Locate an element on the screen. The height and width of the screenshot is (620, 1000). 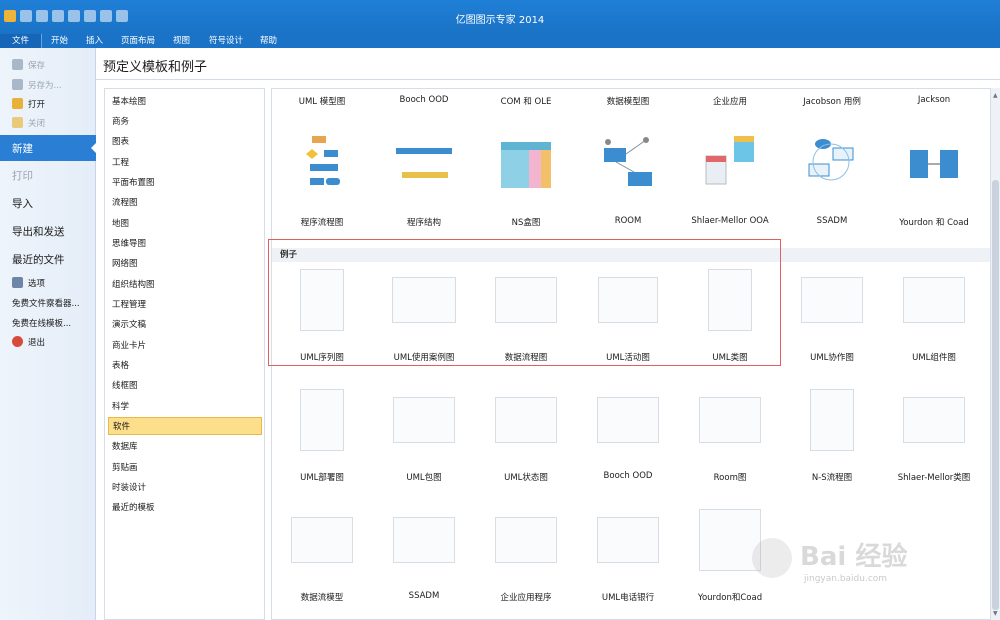
thumbnail-ns-flowchart is located at coordinates (832, 420).